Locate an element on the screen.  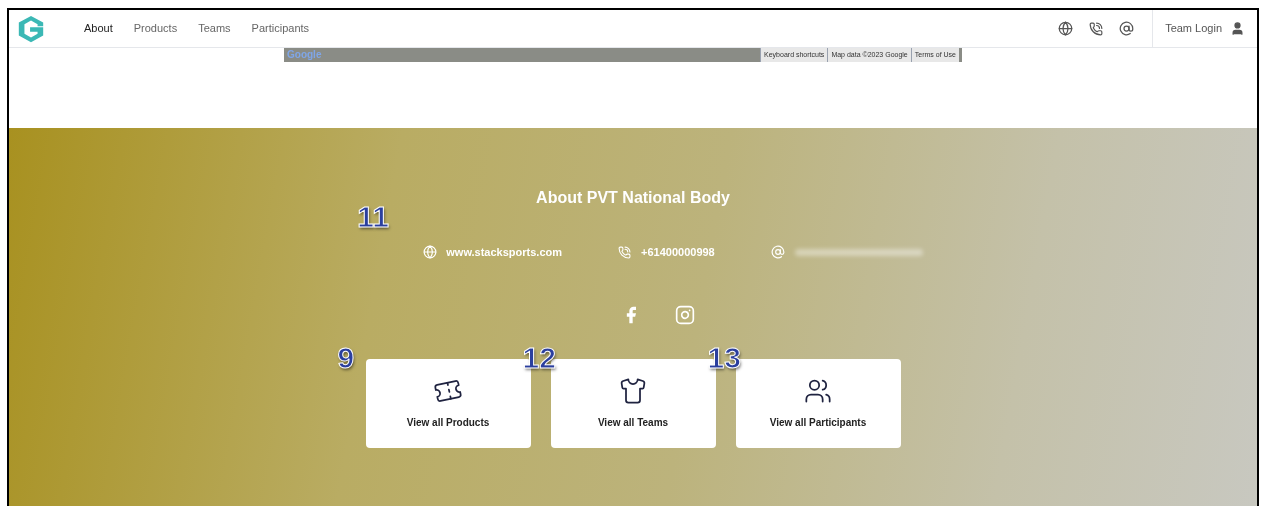
nav-link: About is located at coordinates (98, 28).